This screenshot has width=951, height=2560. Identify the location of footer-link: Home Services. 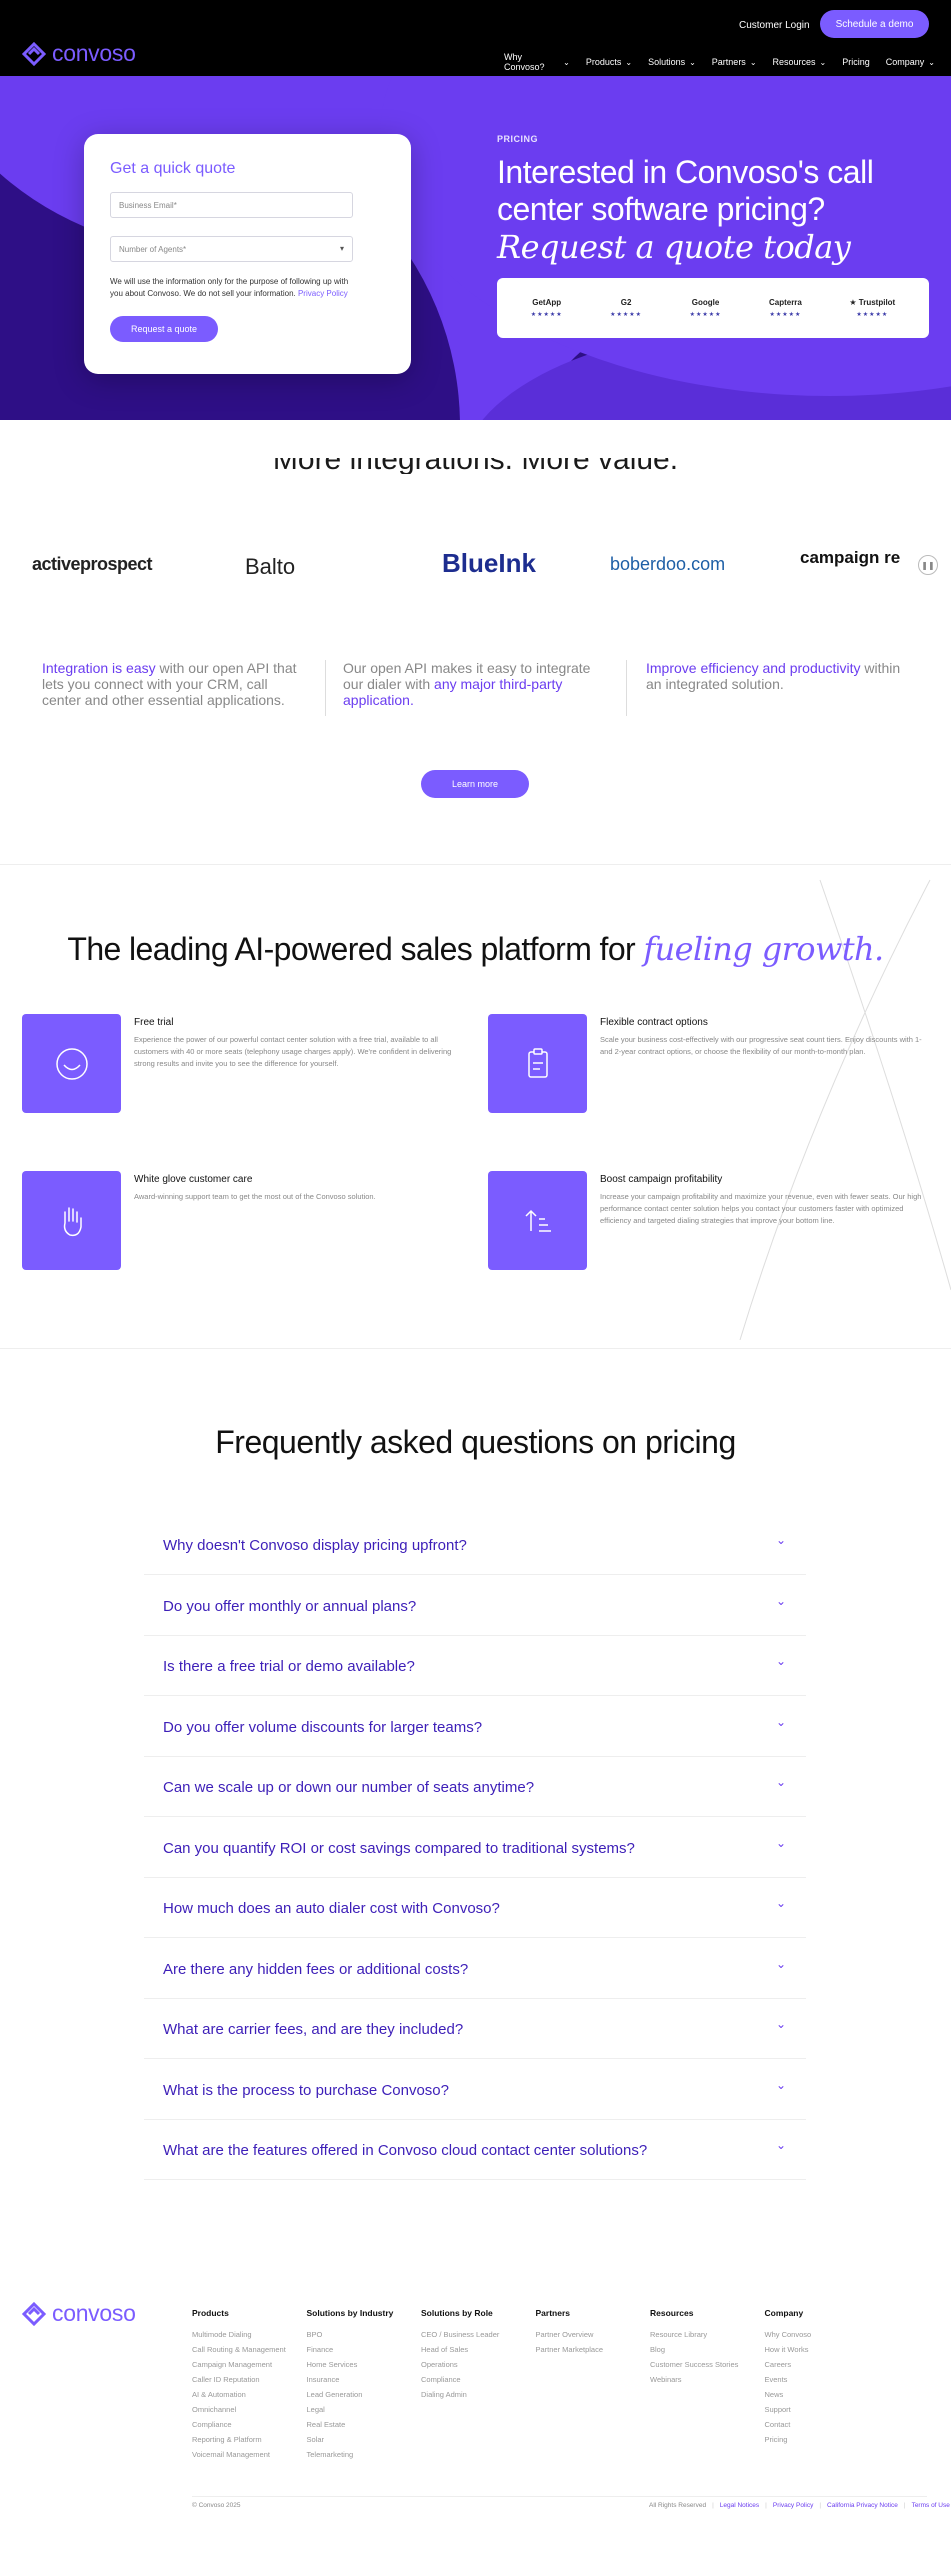
(362, 2364).